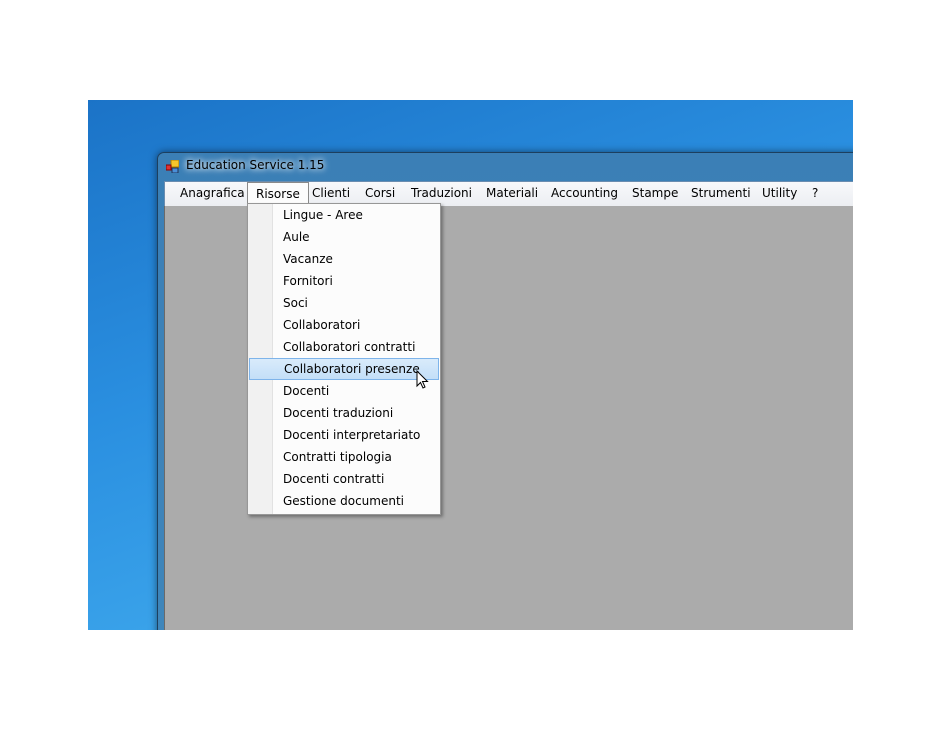  I want to click on menu-corsi: Corsi, so click(380, 193).